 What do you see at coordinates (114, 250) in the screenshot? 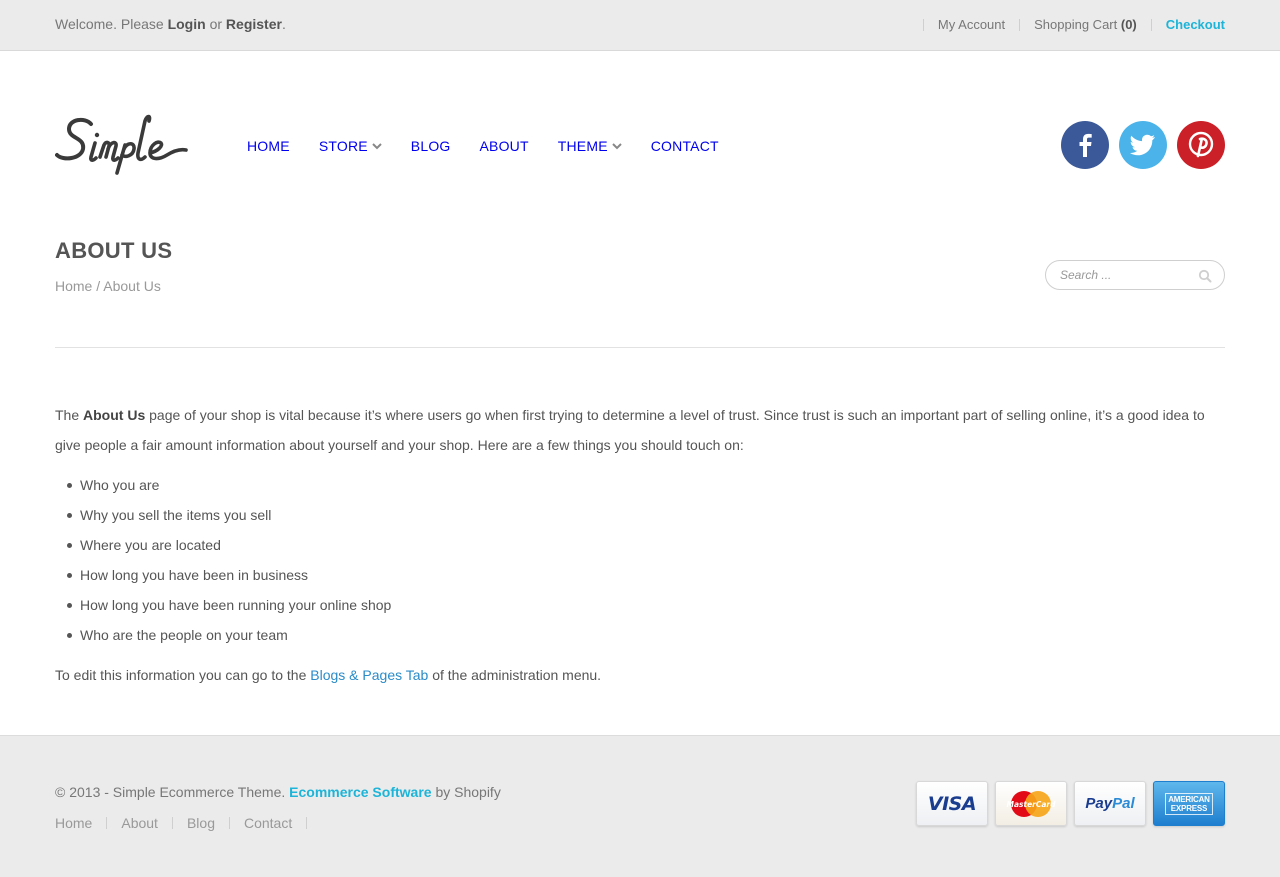
I see `page-title: ABOUT US` at bounding box center [114, 250].